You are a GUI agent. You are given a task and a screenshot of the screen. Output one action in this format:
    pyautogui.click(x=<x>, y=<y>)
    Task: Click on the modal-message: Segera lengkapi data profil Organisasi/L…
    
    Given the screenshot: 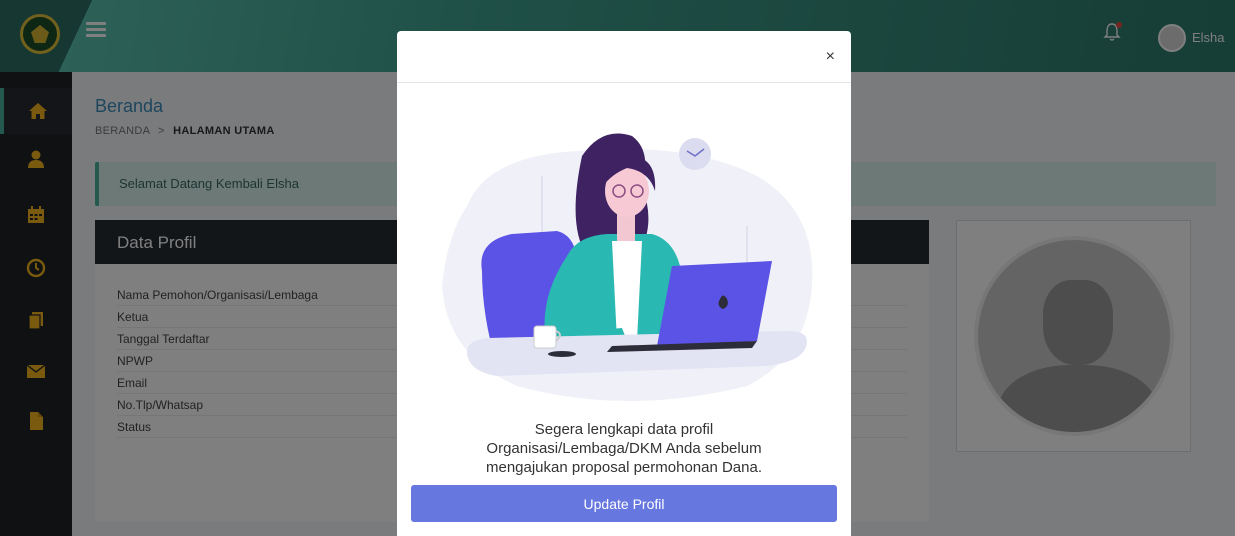 What is the action you would take?
    pyautogui.click(x=624, y=448)
    